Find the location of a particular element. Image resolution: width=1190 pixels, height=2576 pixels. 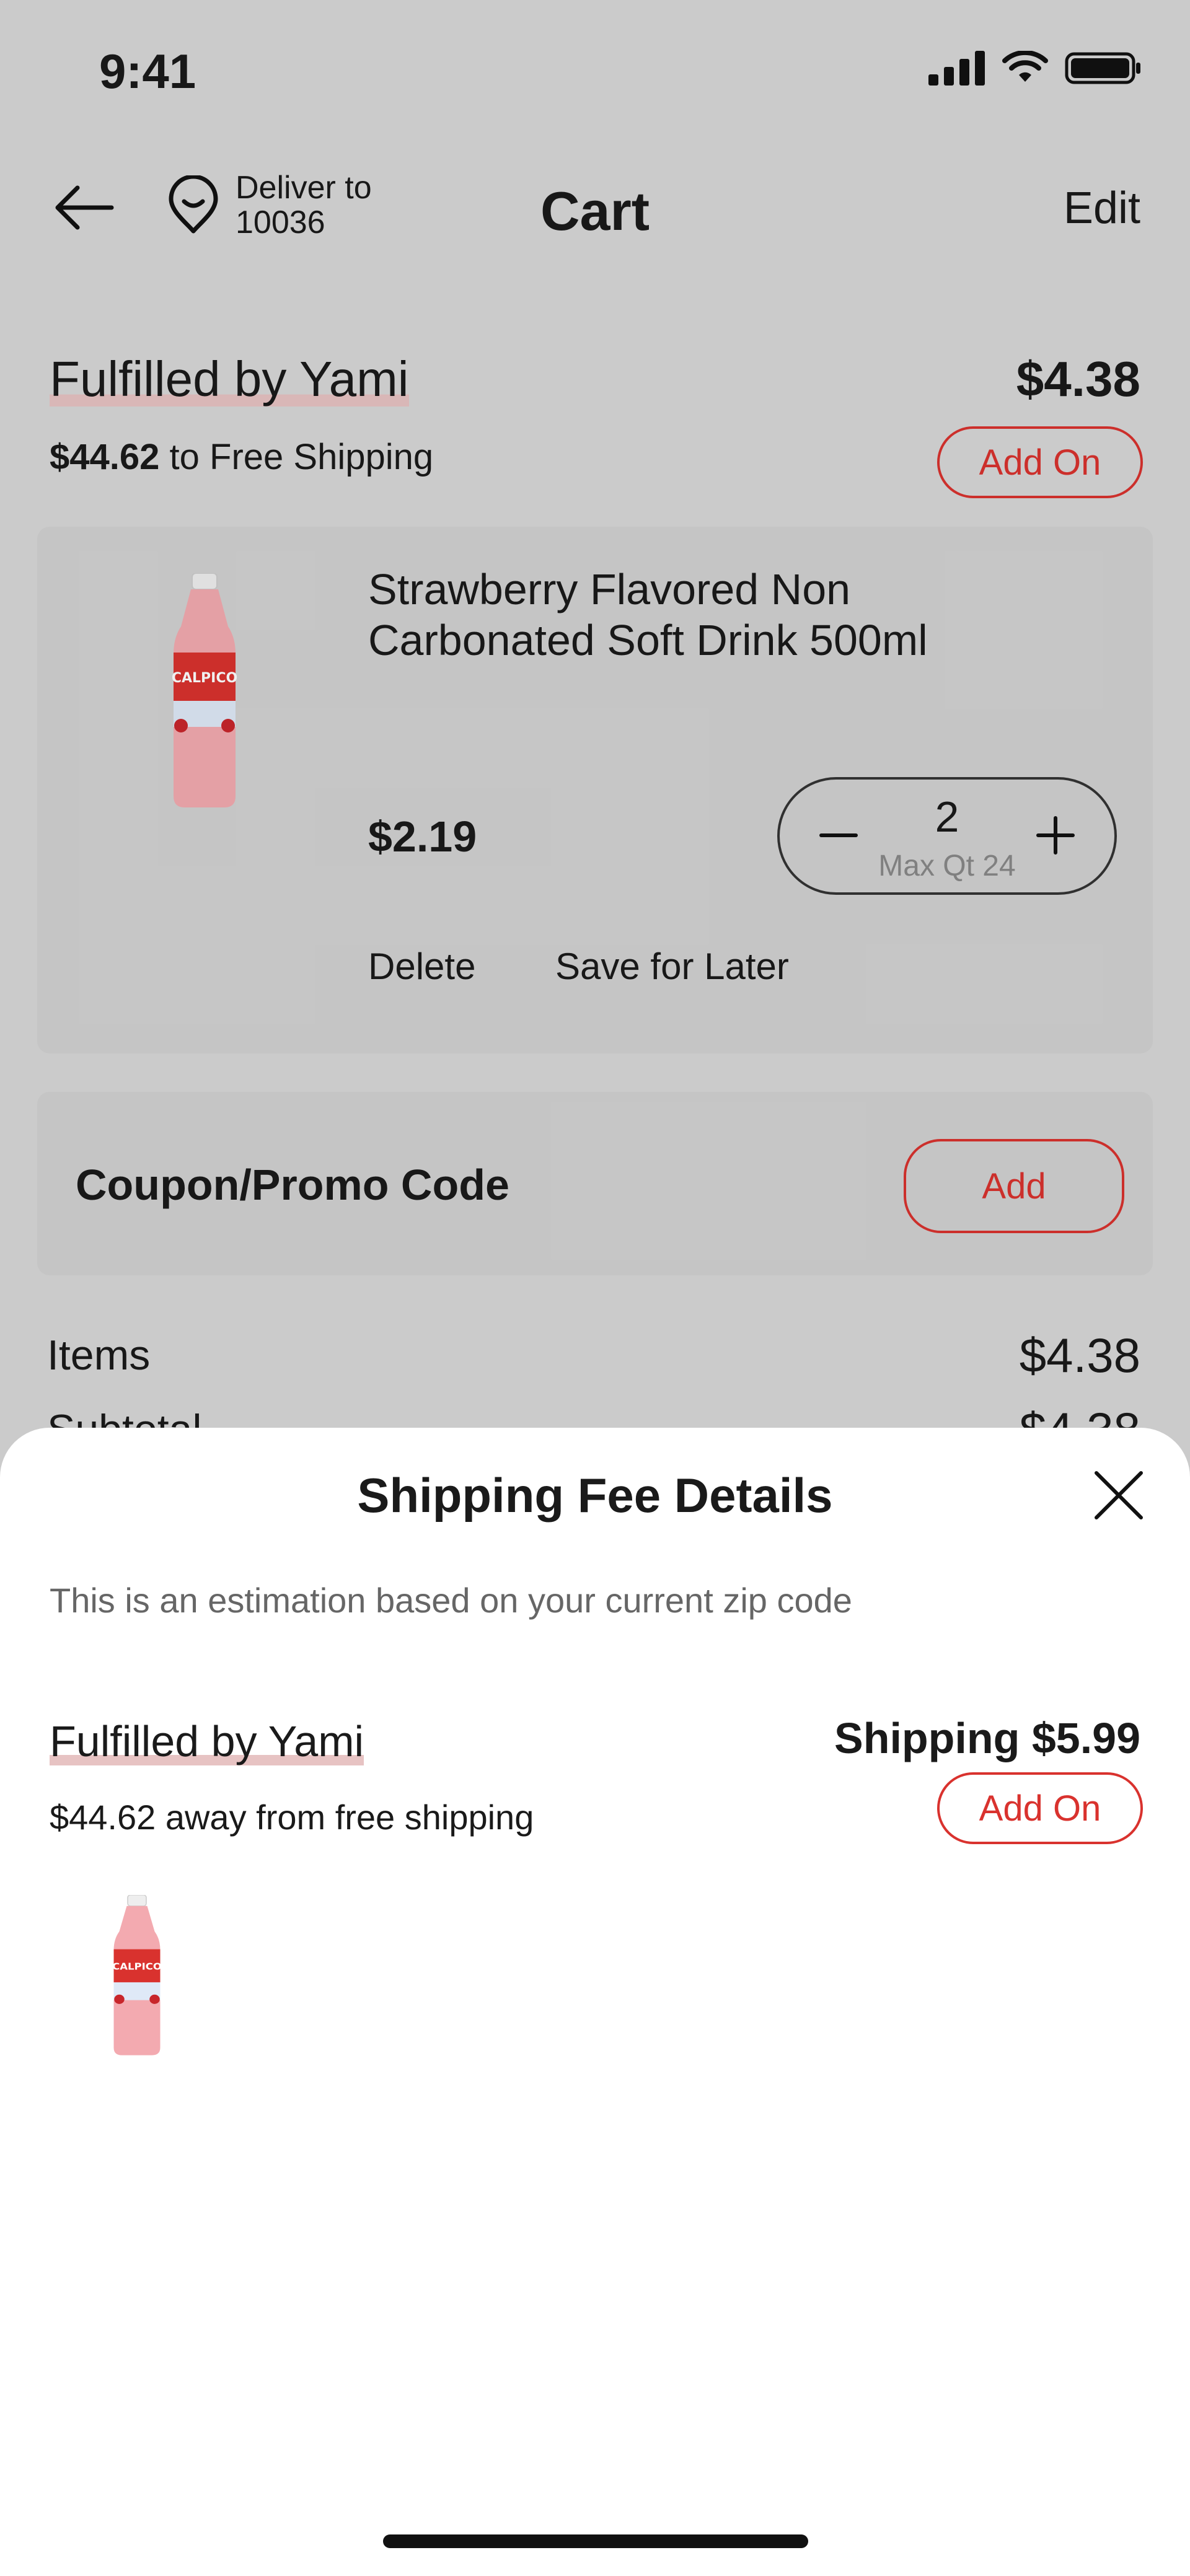

home-indicator is located at coordinates (595, 2541).